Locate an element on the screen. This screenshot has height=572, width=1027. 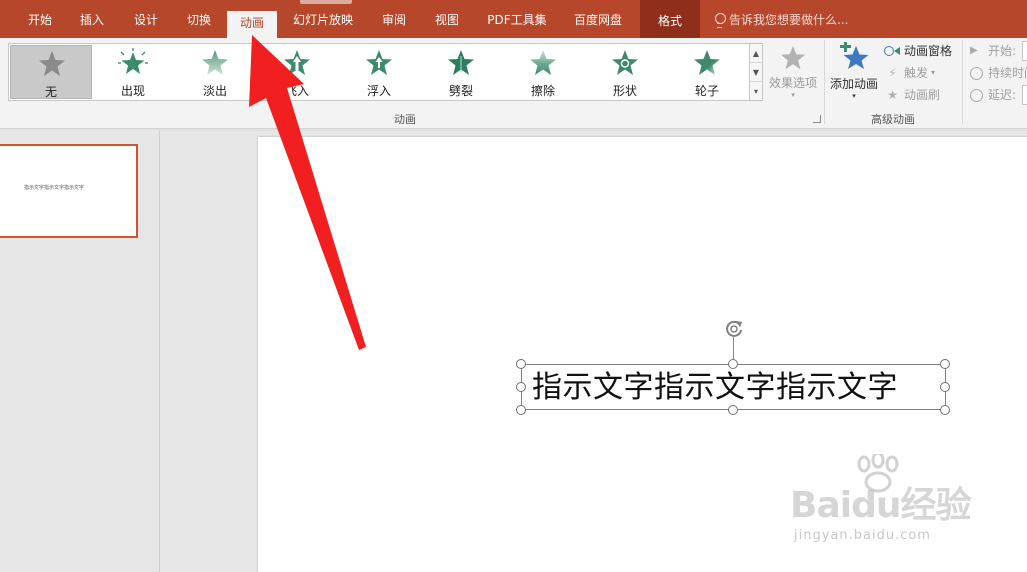
watermark-url: jingyan.baidu.com is located at coordinates (862, 535).